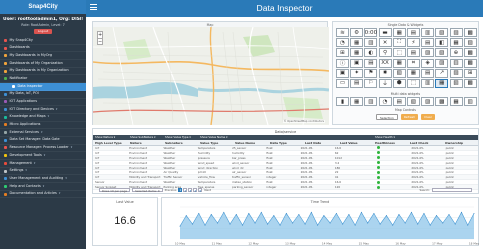 The height and width of the screenshot is (249, 483). Describe the element at coordinates (43, 72) in the screenshot. I see `sidebar-item: My Dashboards in My Organization` at that location.